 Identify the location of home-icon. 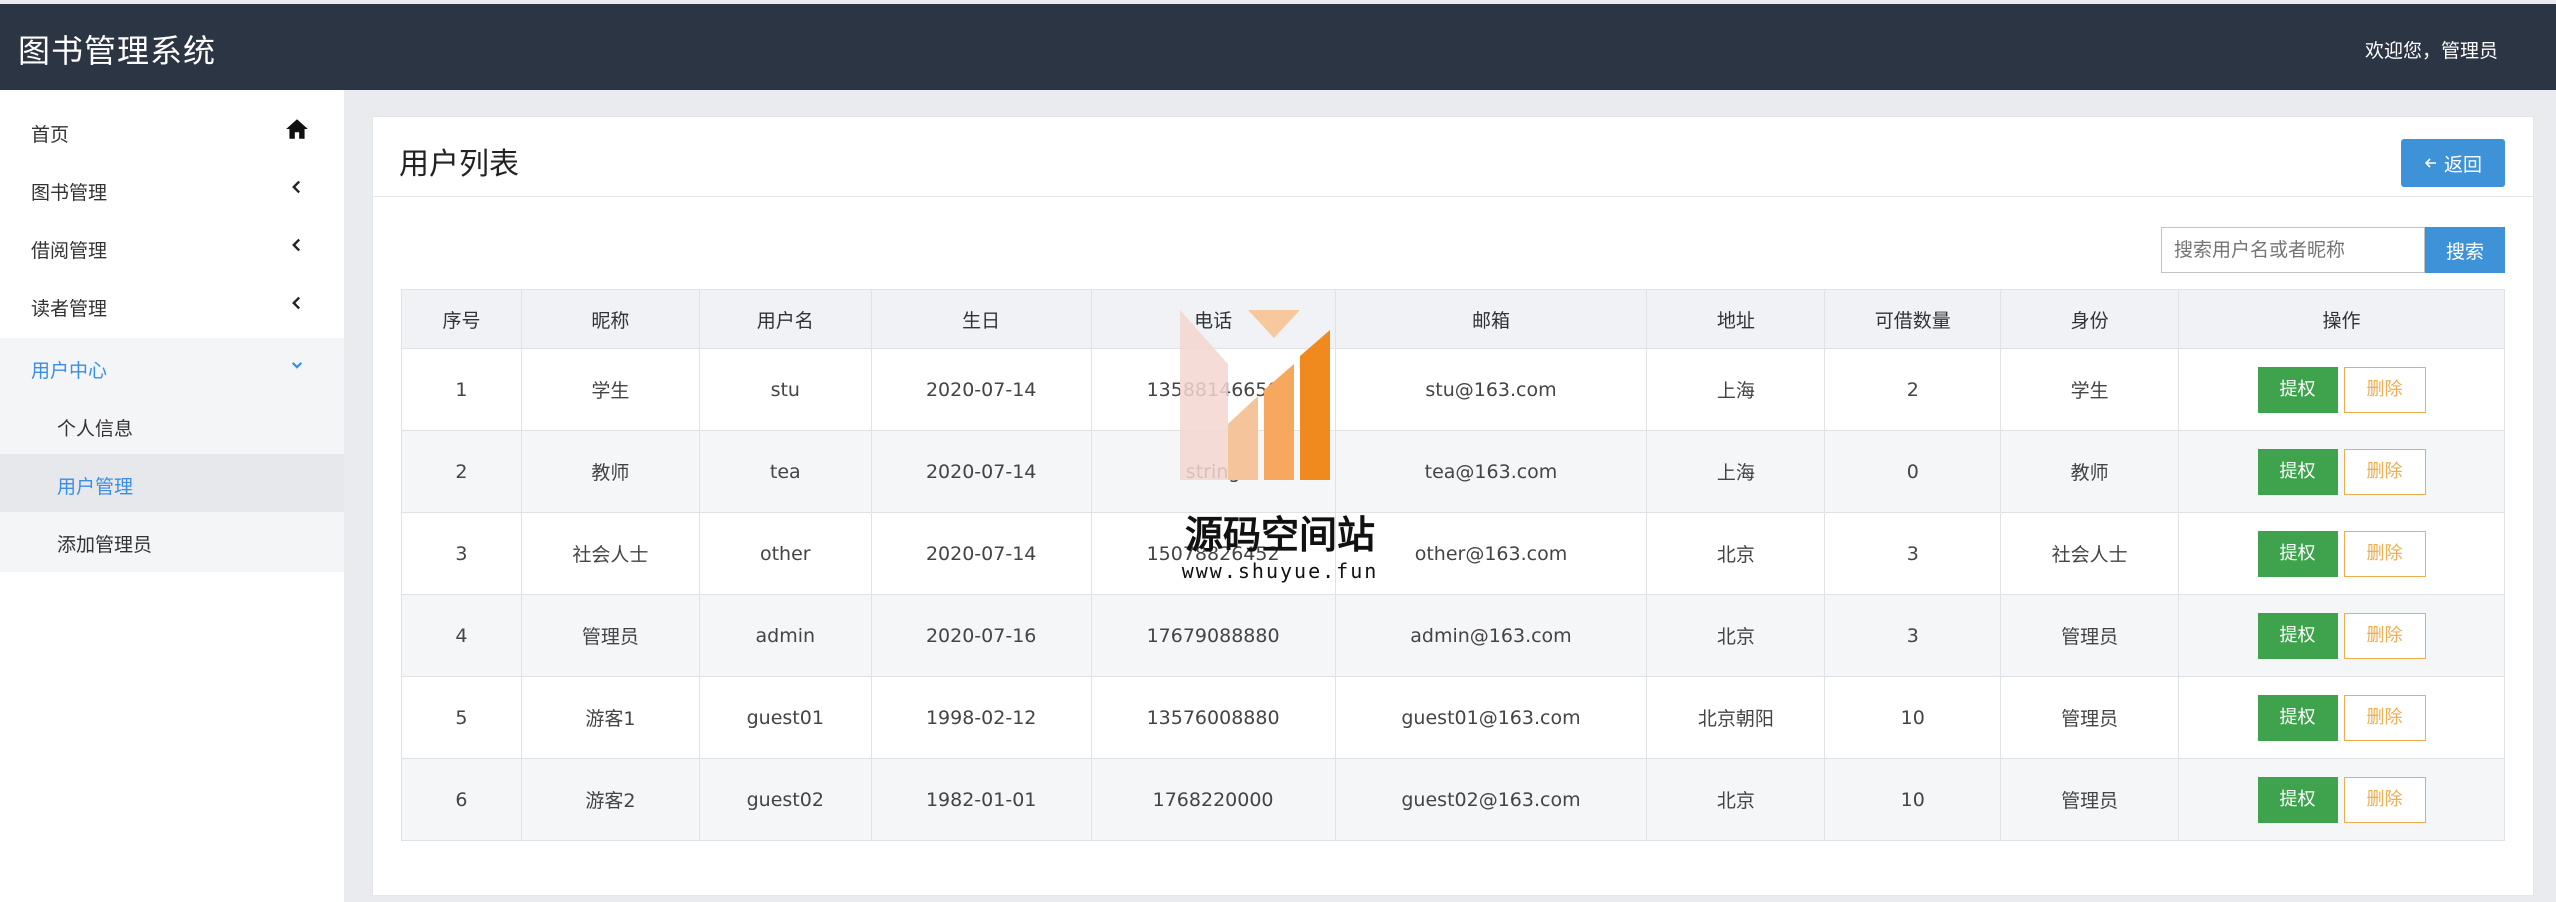
(297, 129).